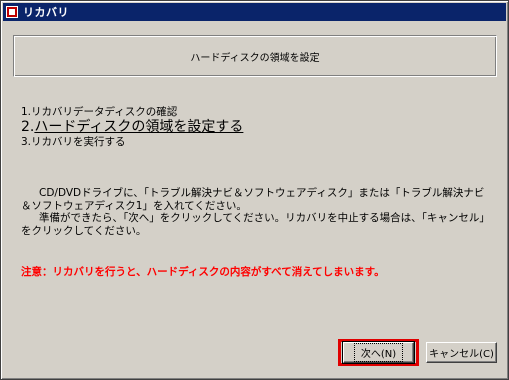 The image size is (509, 380). I want to click on step-number: 3., so click(26, 142).